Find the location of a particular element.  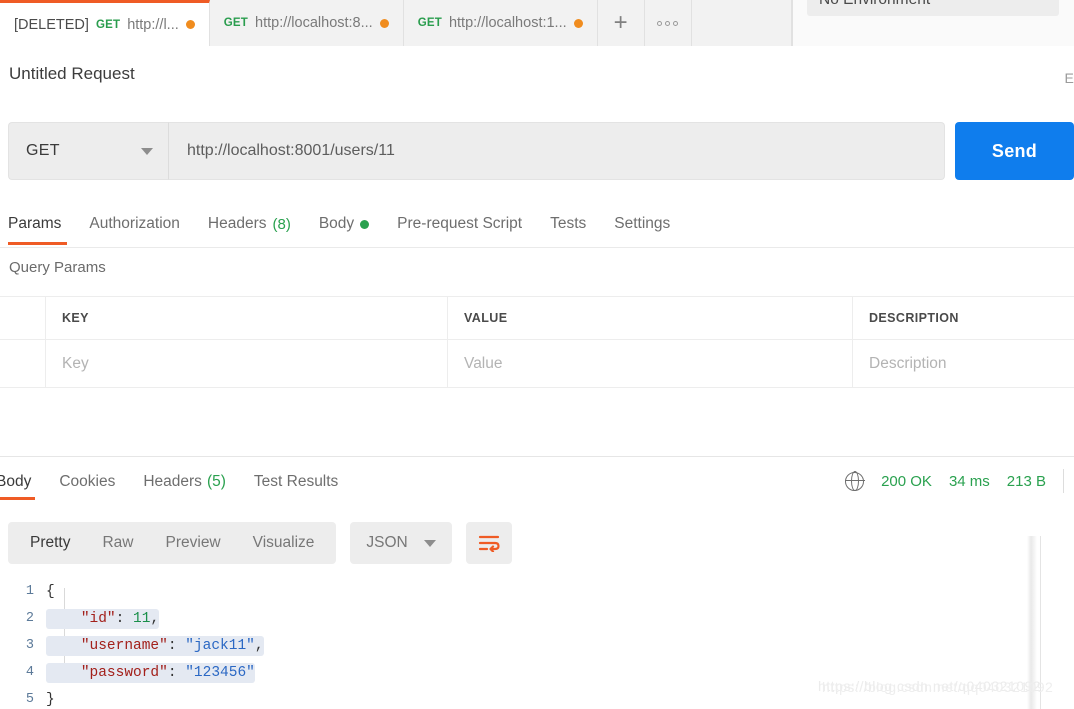

param-key-input: Key is located at coordinates (247, 363).